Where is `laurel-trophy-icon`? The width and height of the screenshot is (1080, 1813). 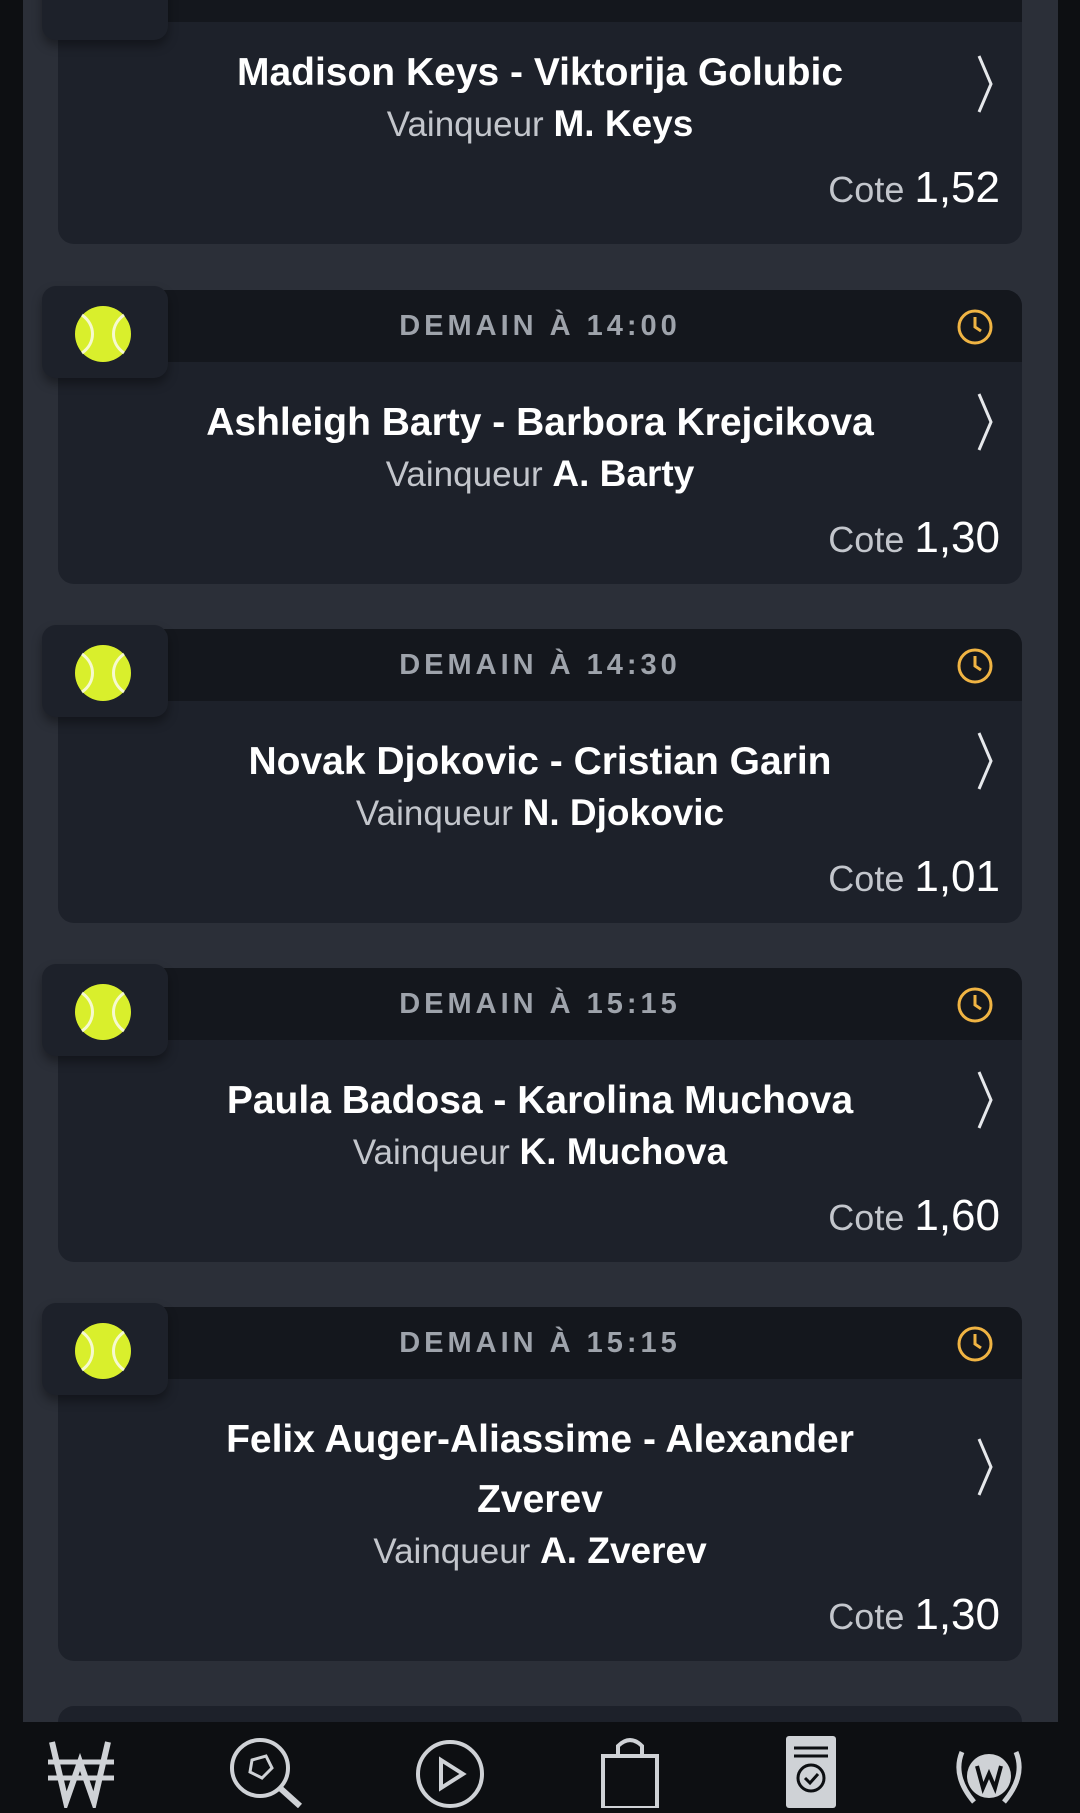 laurel-trophy-icon is located at coordinates (989, 1777).